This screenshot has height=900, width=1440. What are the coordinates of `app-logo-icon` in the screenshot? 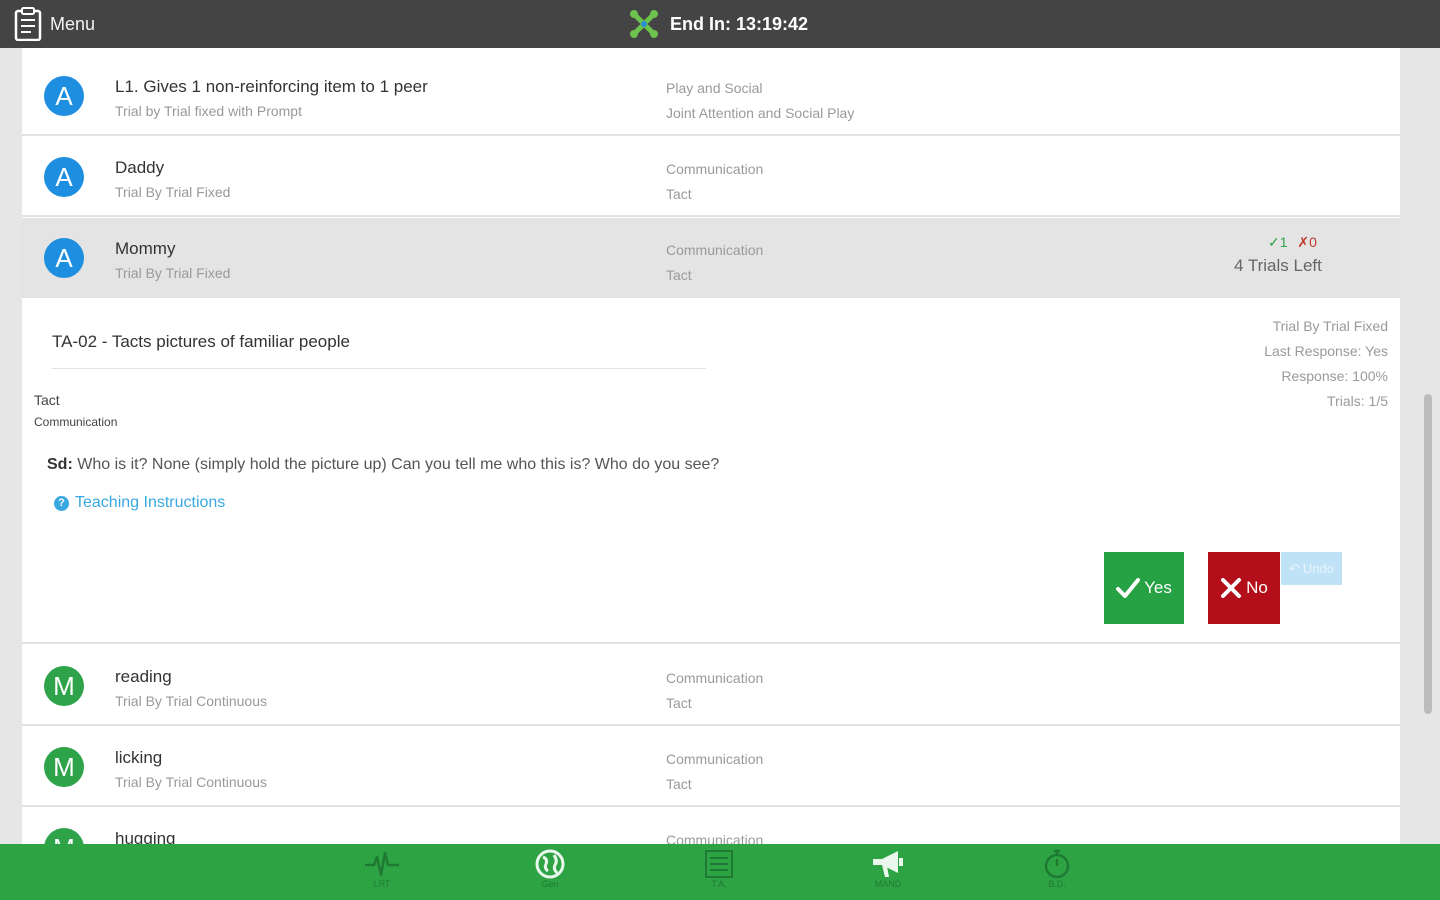 It's located at (644, 24).